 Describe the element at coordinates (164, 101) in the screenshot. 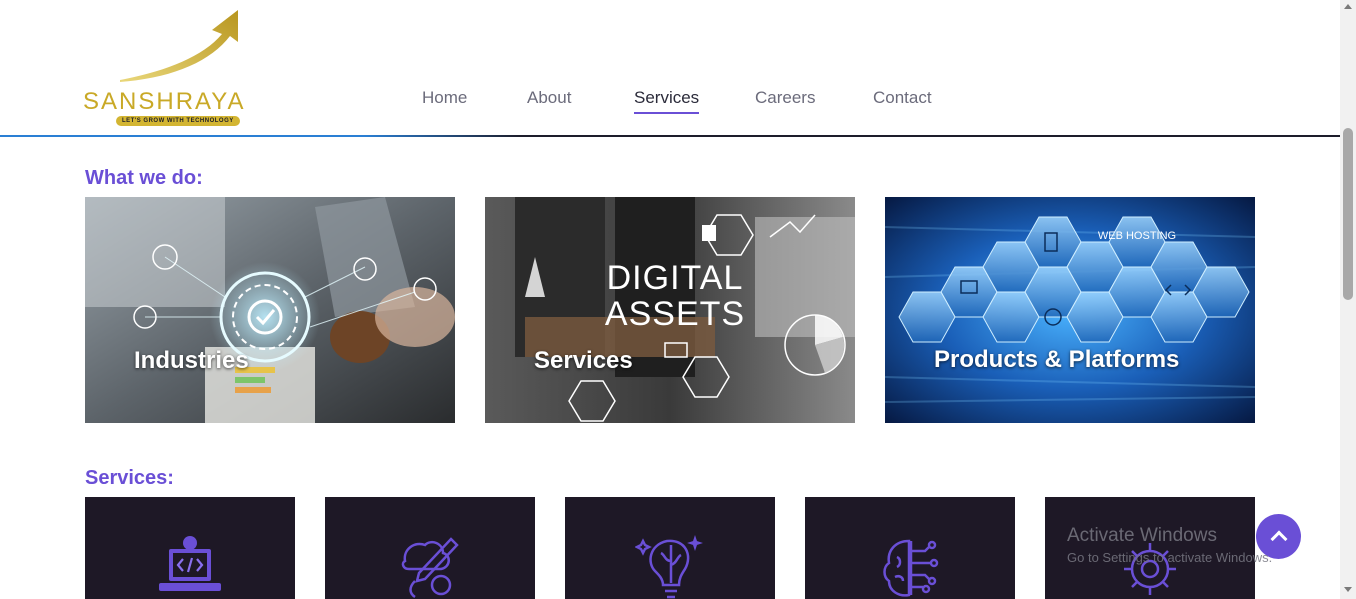

I see `brand-wordmark: SANSHRAYA` at that location.